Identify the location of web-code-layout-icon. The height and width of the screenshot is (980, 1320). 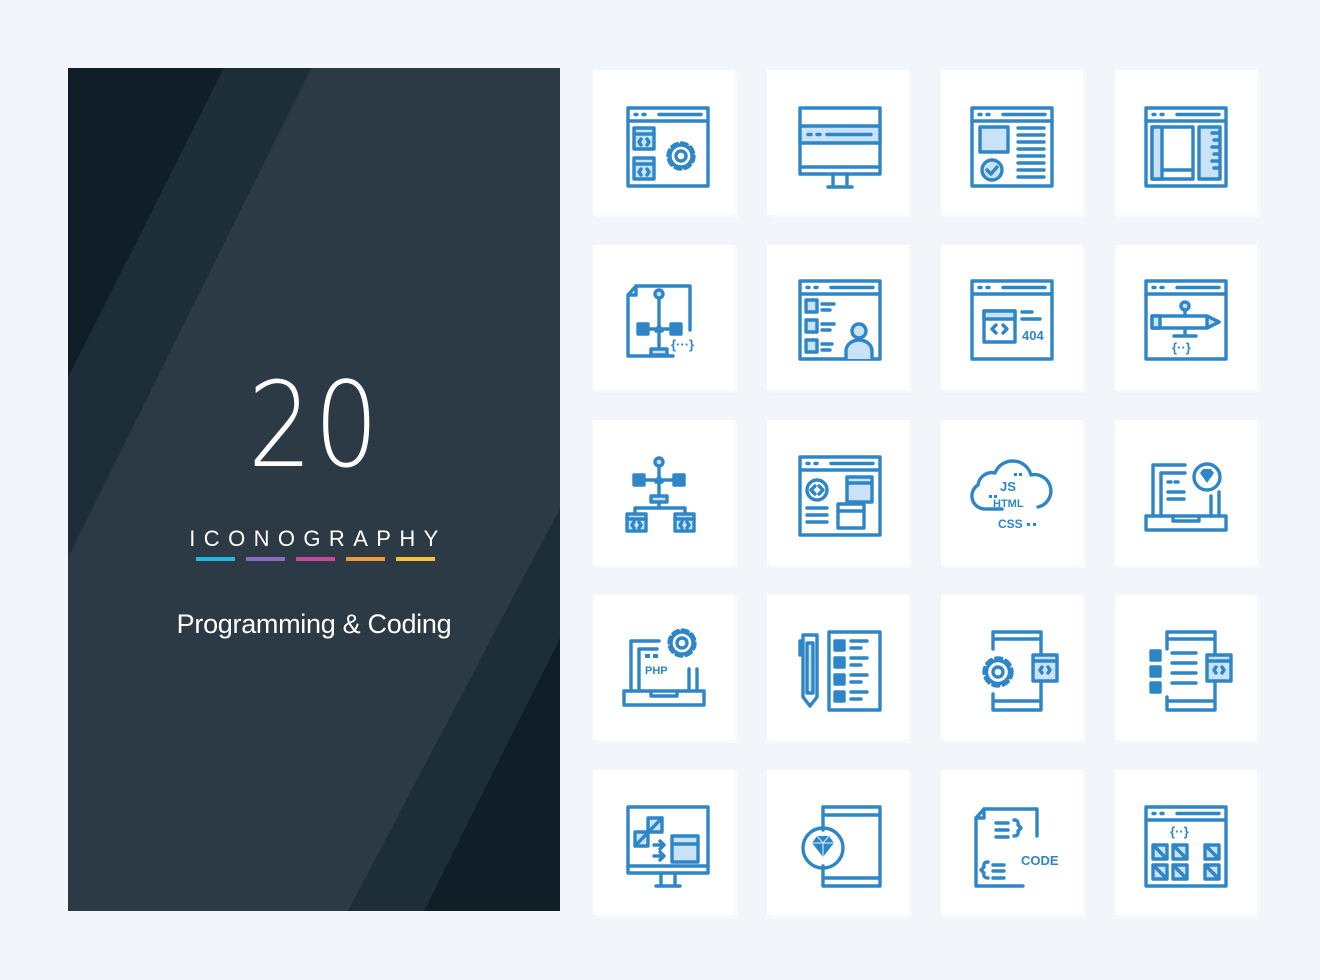
(840, 496).